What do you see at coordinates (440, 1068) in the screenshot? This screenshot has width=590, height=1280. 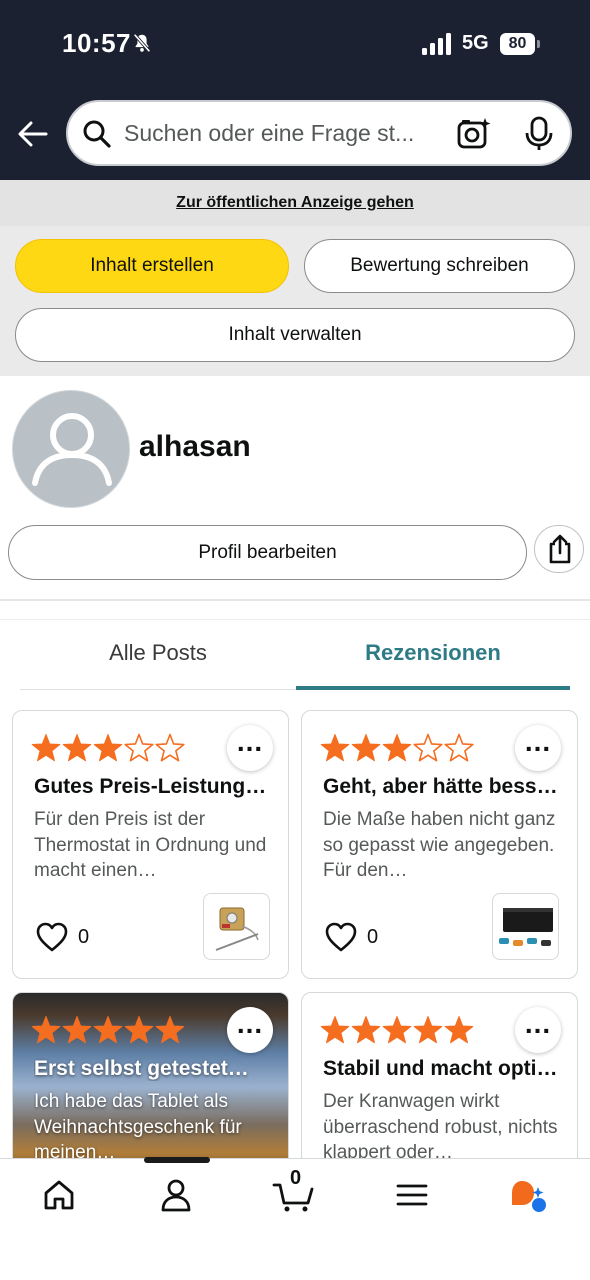 I see `review-title: Stabil und macht optisch was her` at bounding box center [440, 1068].